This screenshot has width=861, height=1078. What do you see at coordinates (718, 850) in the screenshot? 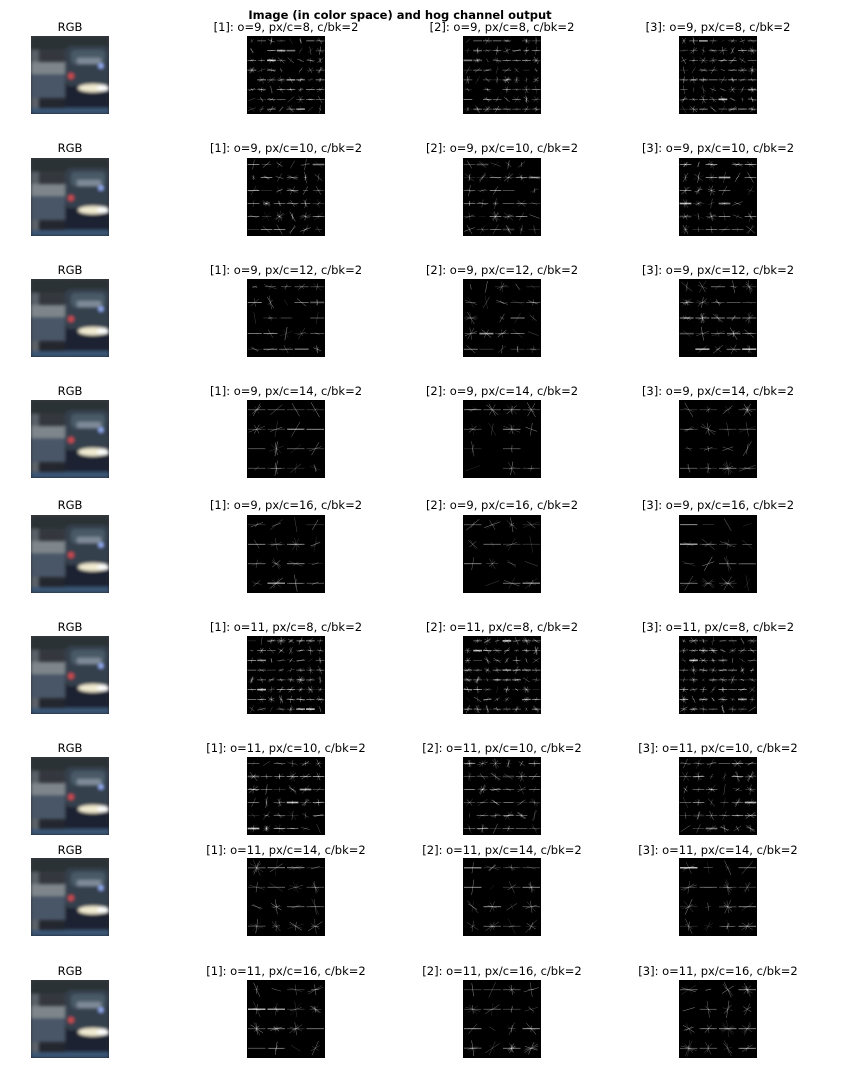
I see `hog-panel-title: [3]: o=11, px/c=14, c/bk=2` at bounding box center [718, 850].